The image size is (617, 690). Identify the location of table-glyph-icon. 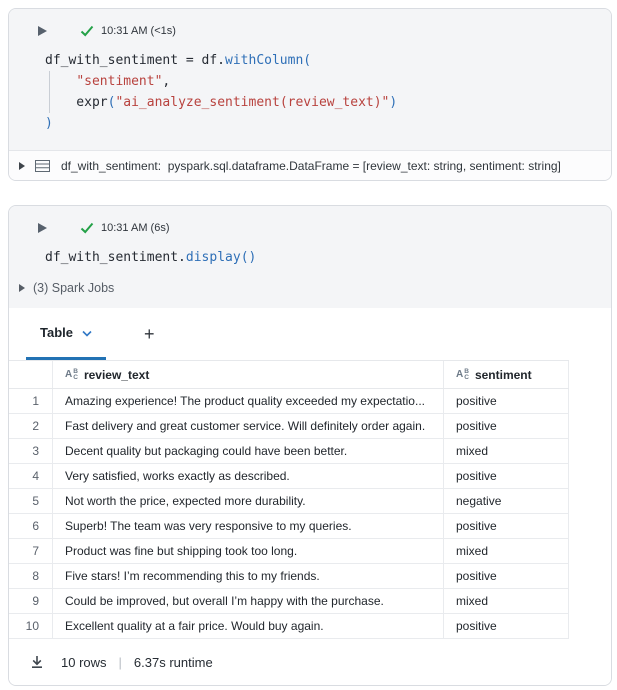
(42, 165).